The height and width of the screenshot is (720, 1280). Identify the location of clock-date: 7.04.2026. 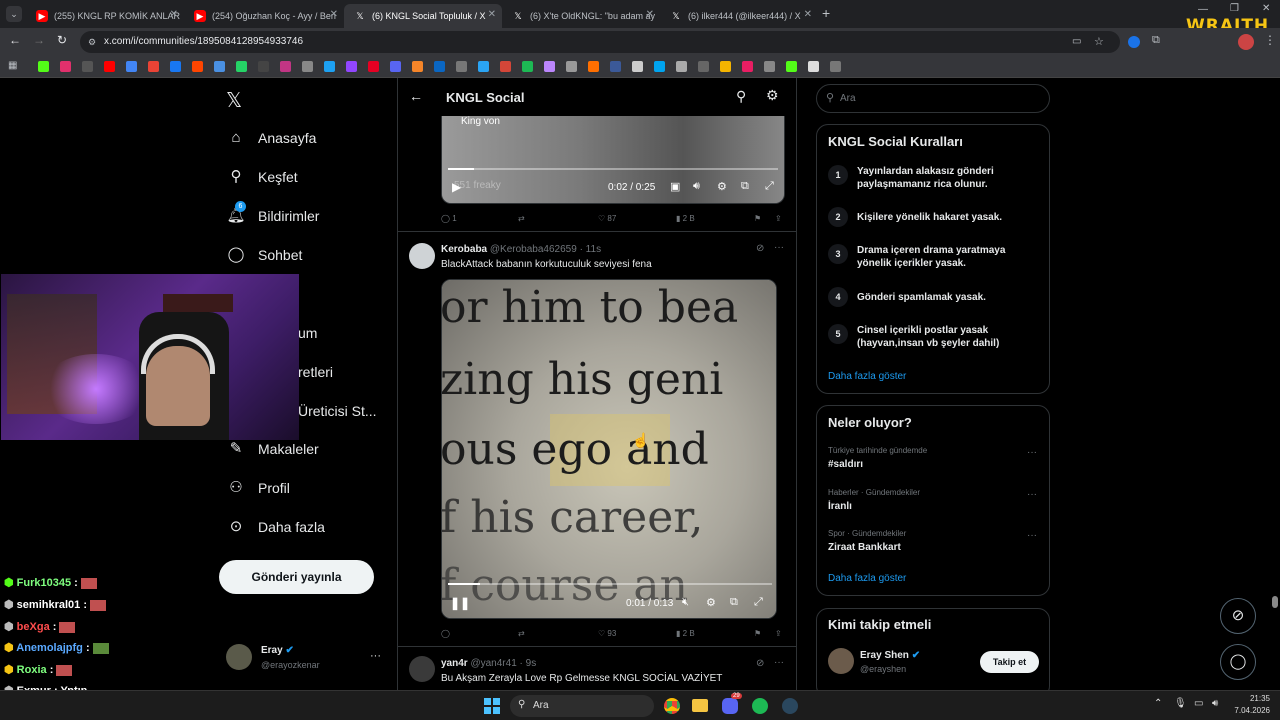
(1249, 710).